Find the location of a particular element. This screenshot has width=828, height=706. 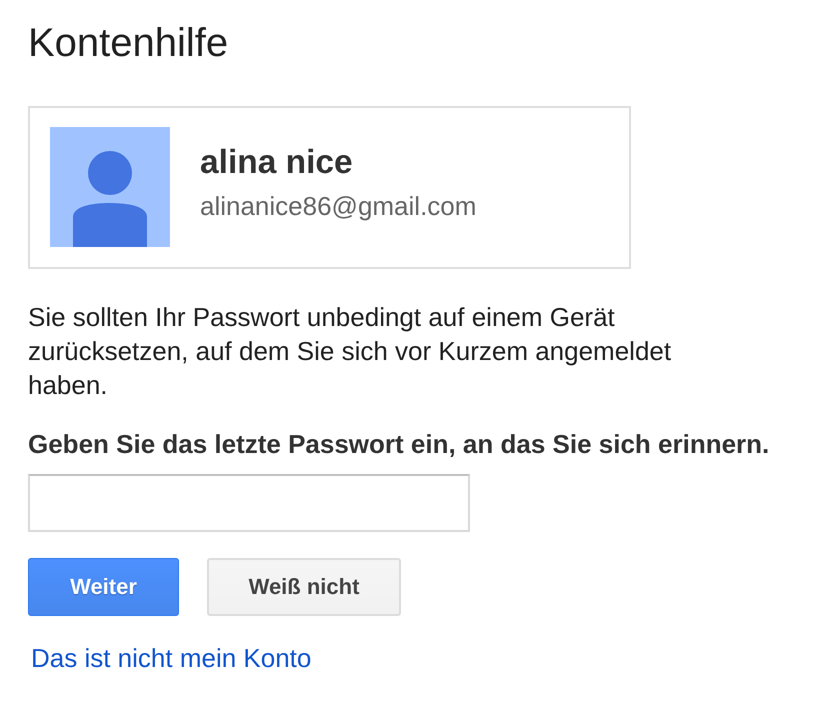

password-field is located at coordinates (249, 503).